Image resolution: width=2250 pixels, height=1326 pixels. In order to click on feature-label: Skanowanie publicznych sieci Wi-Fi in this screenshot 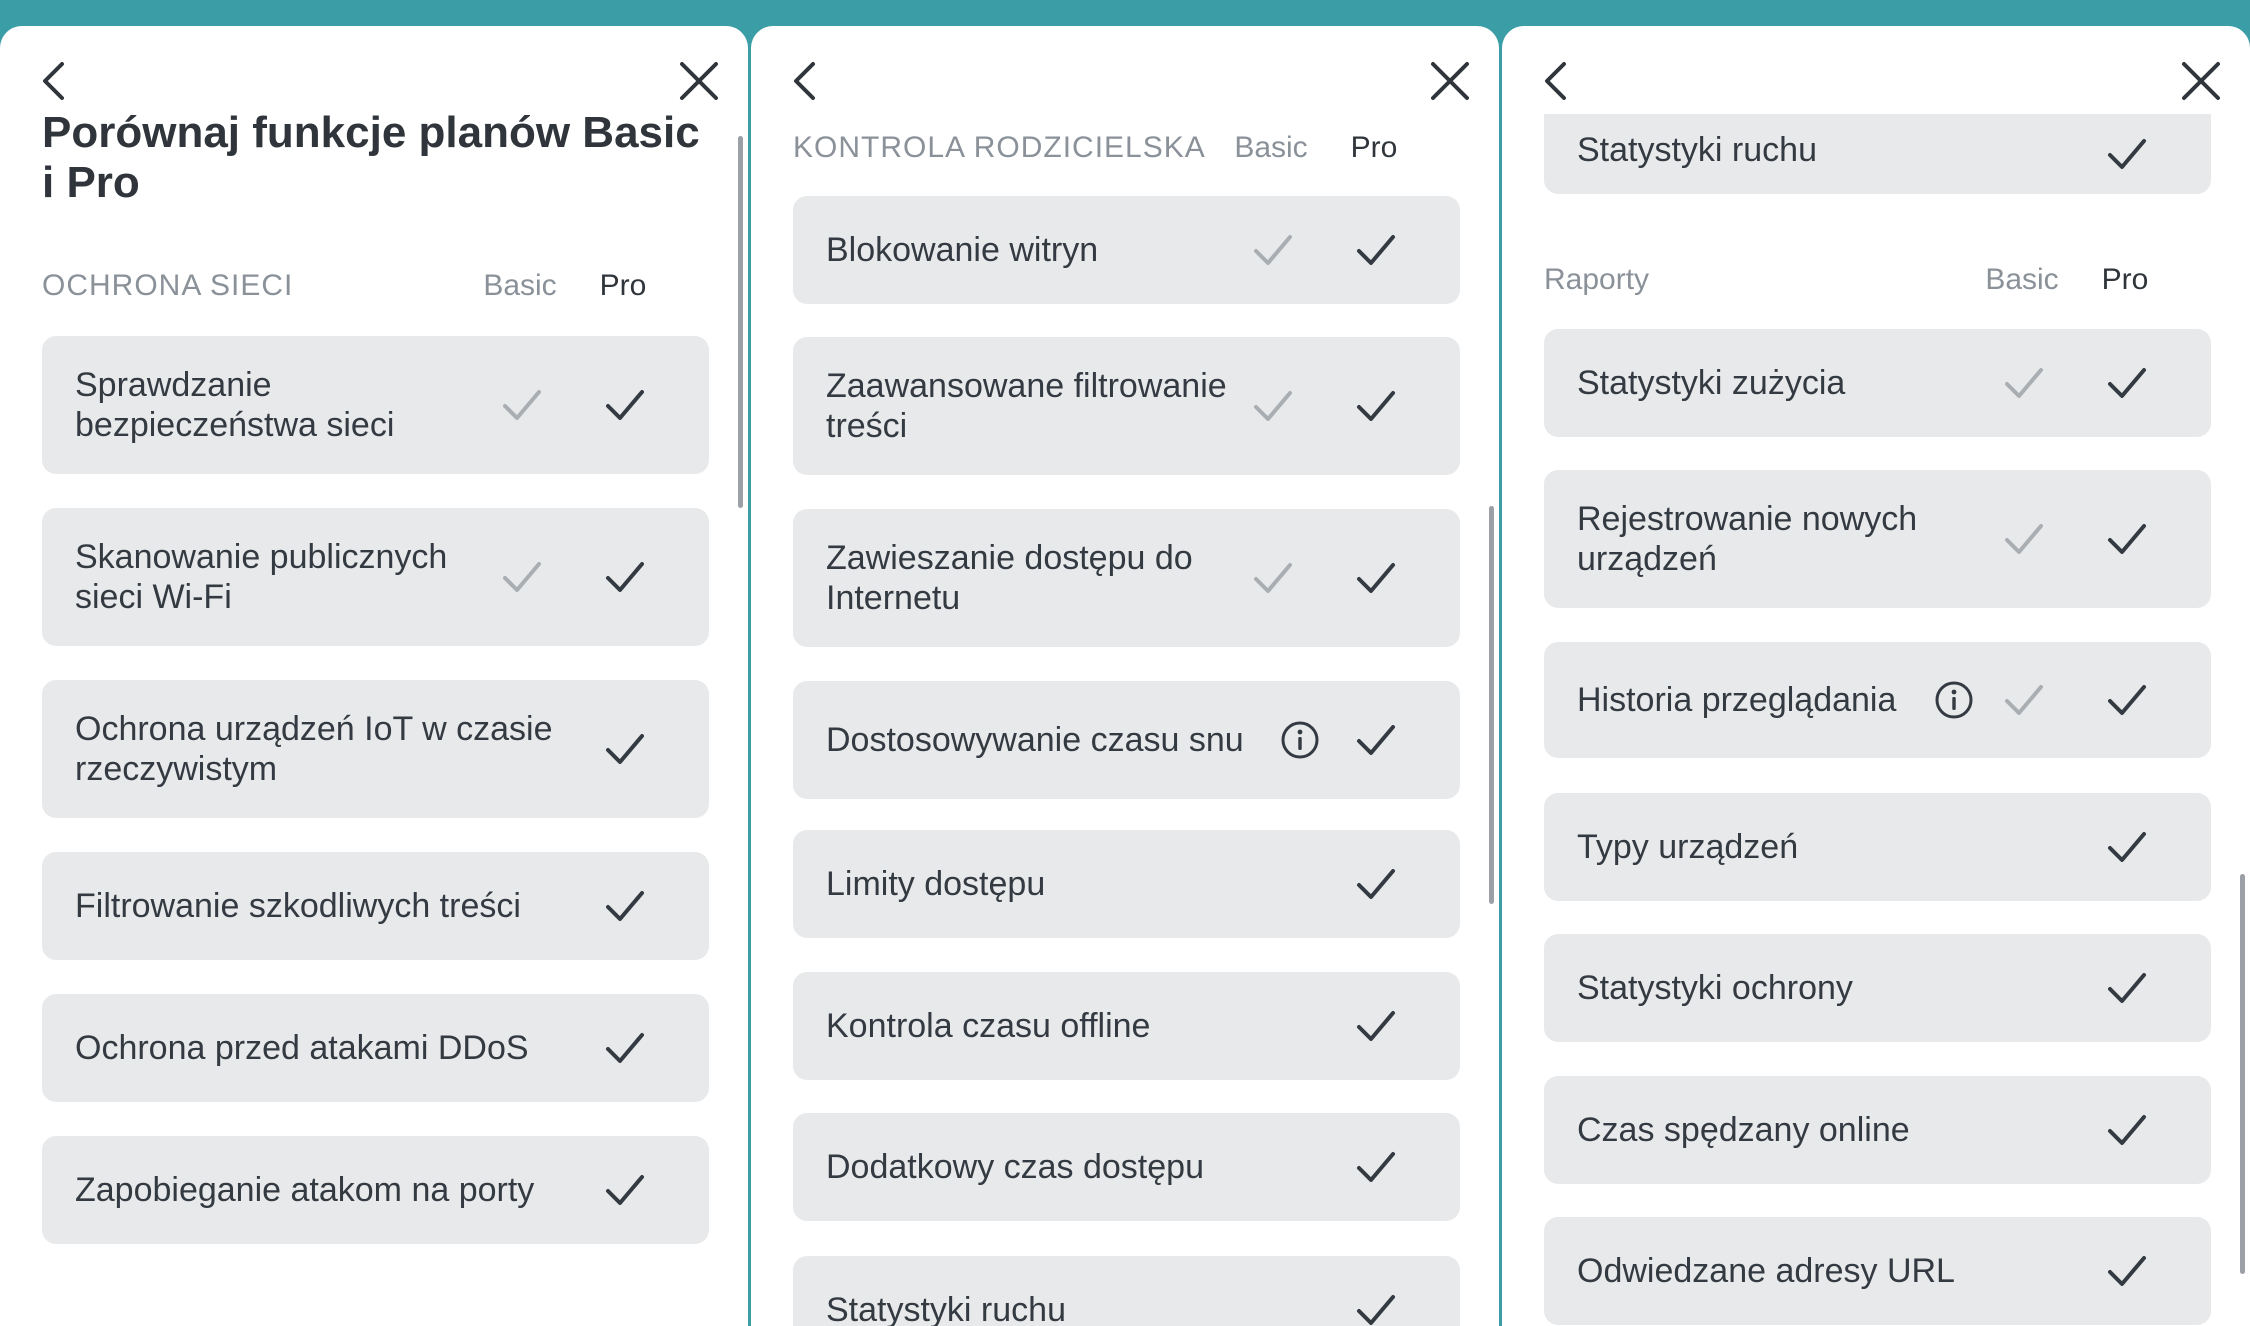, I will do `click(261, 577)`.